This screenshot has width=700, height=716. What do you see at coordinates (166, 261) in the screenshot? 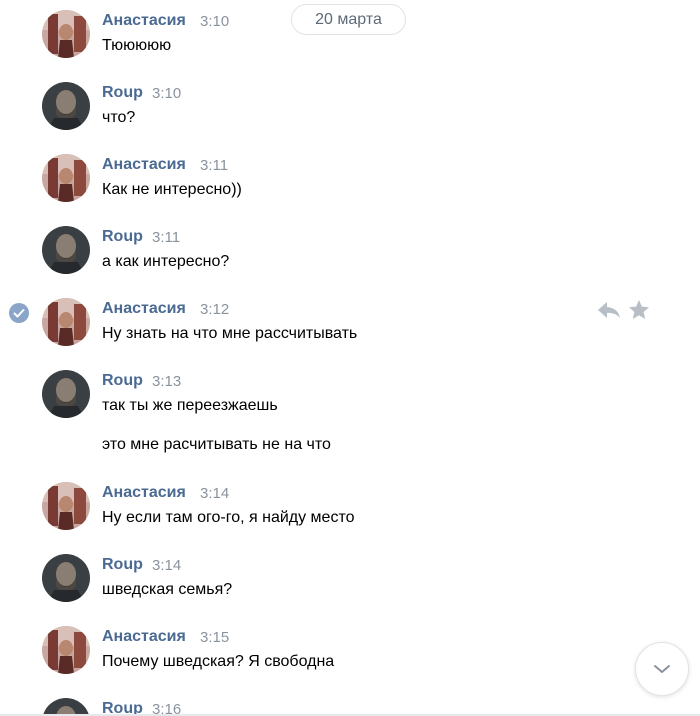
I see `message-text: а как интересно?` at bounding box center [166, 261].